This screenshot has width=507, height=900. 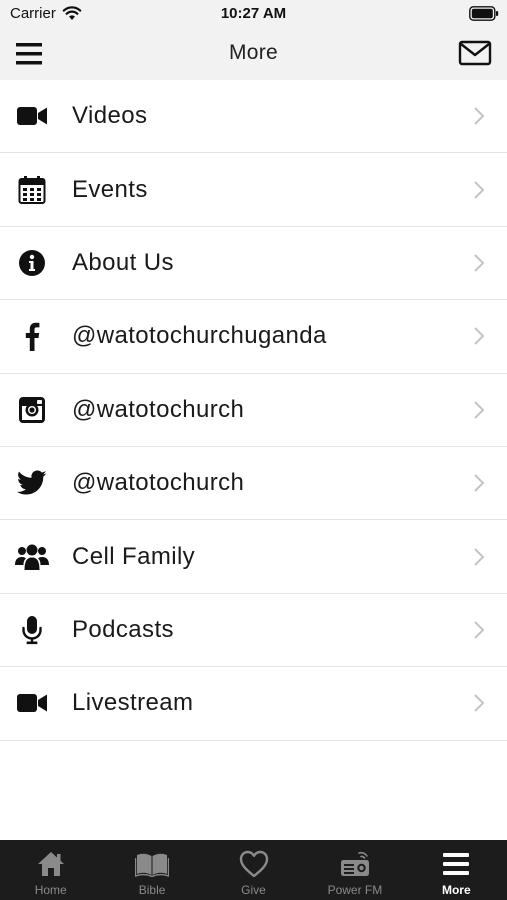 I want to click on info-icon, so click(x=32, y=263).